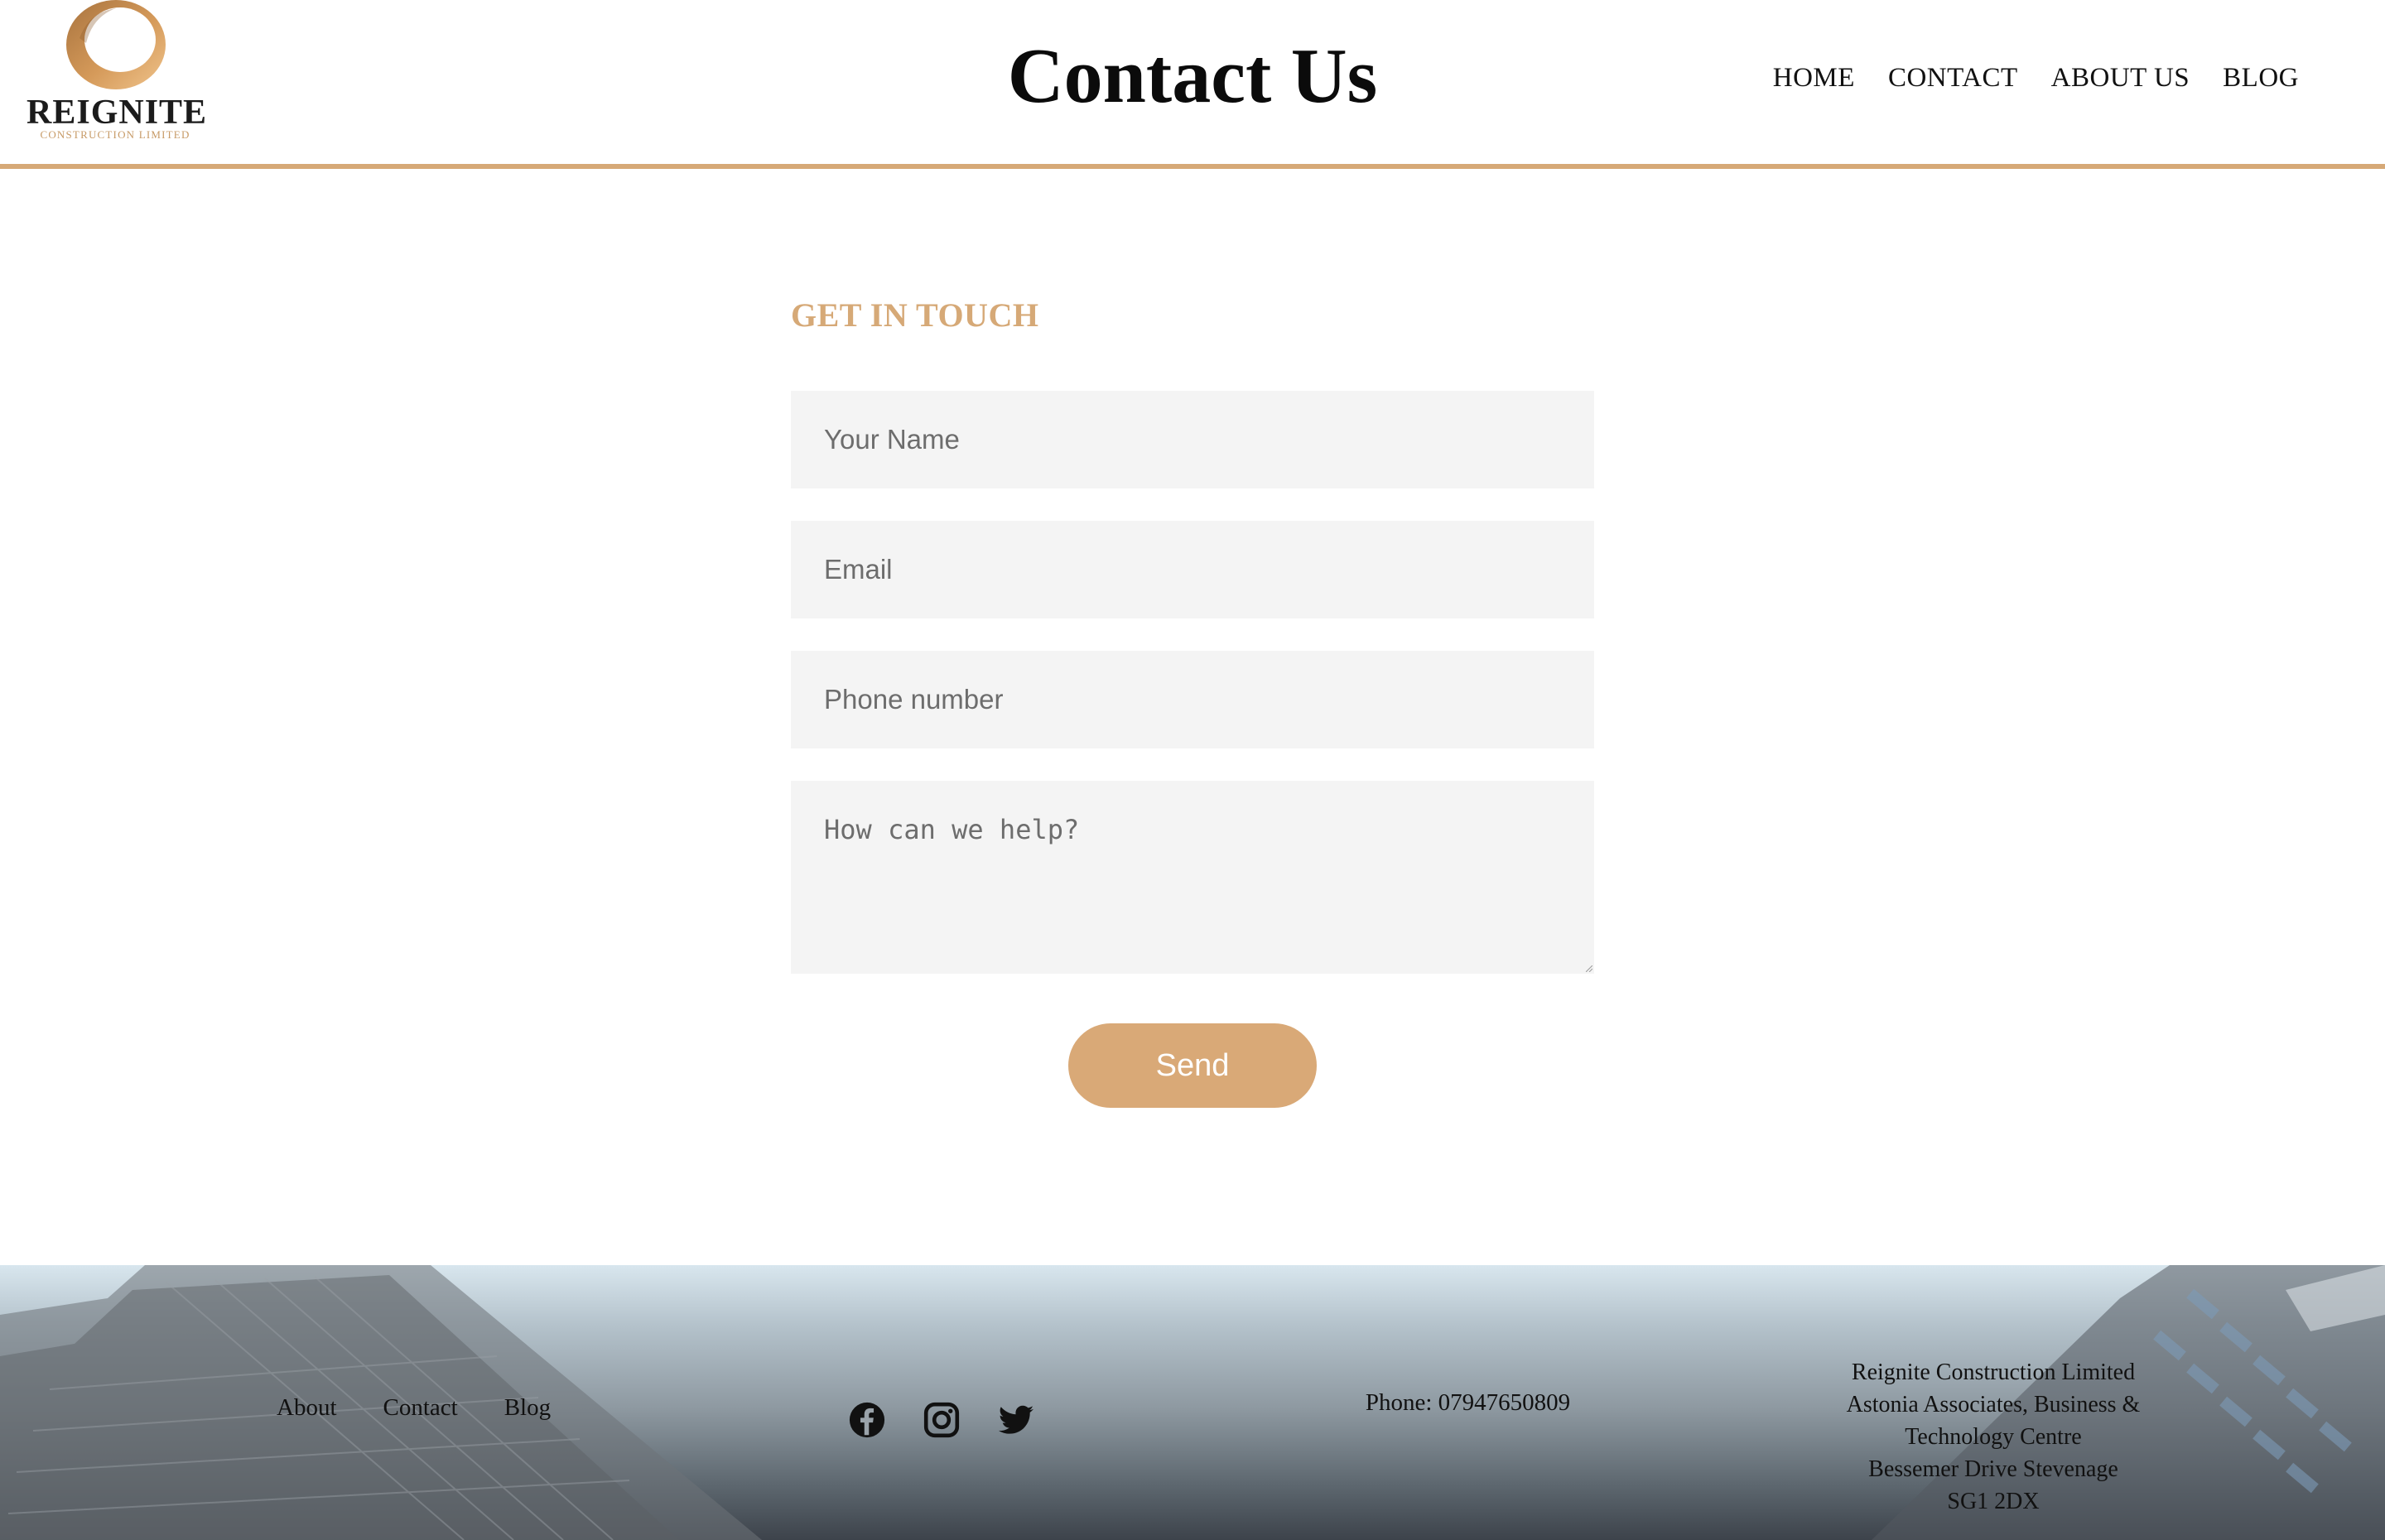  I want to click on phone-field, so click(1192, 700).